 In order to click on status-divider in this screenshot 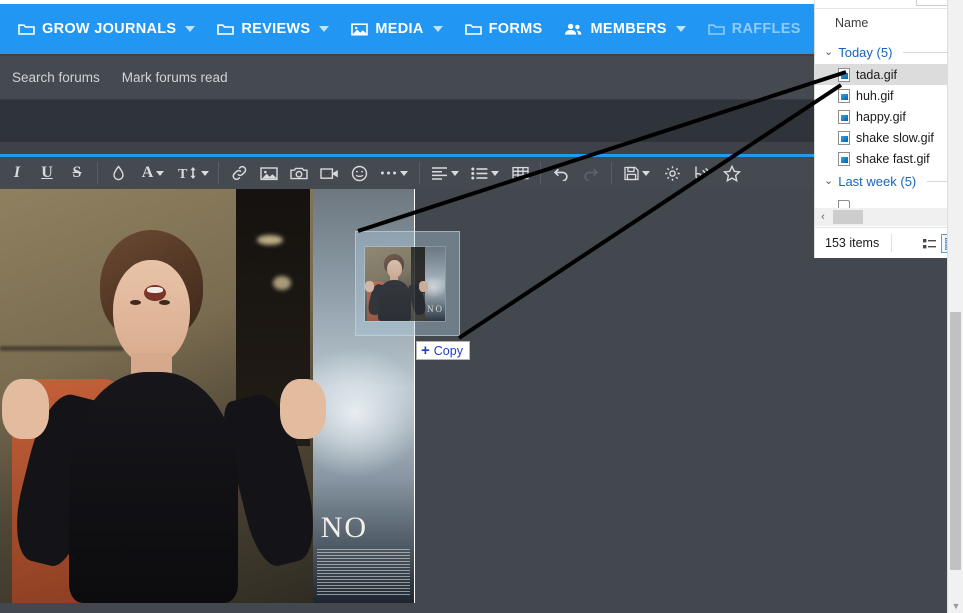, I will do `click(892, 243)`.